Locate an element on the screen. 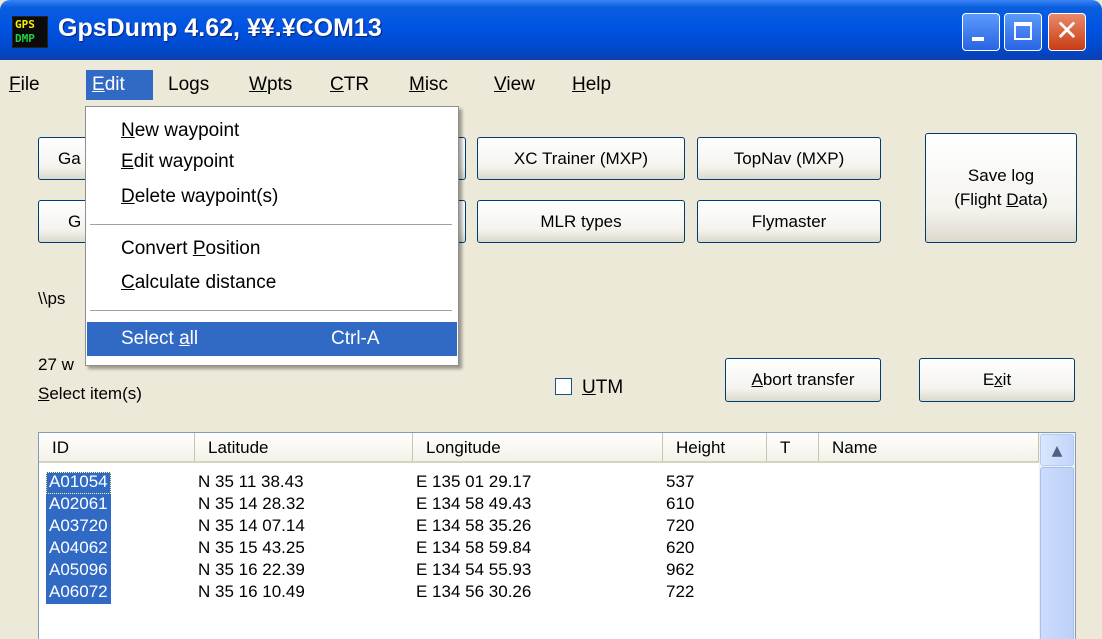  minimize-icon is located at coordinates (978, 39).